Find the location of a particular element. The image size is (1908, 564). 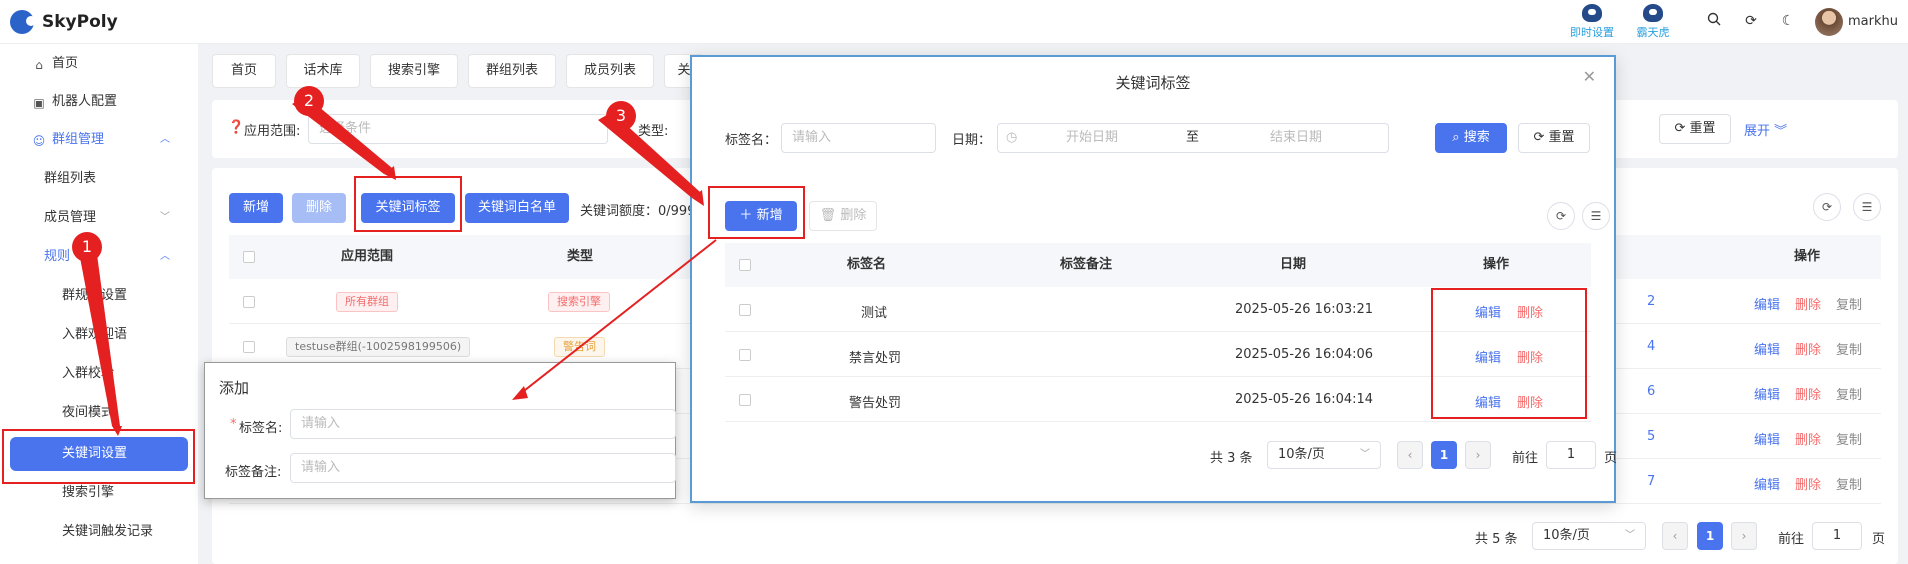

type-tag: 搜索引擎 is located at coordinates (579, 302).